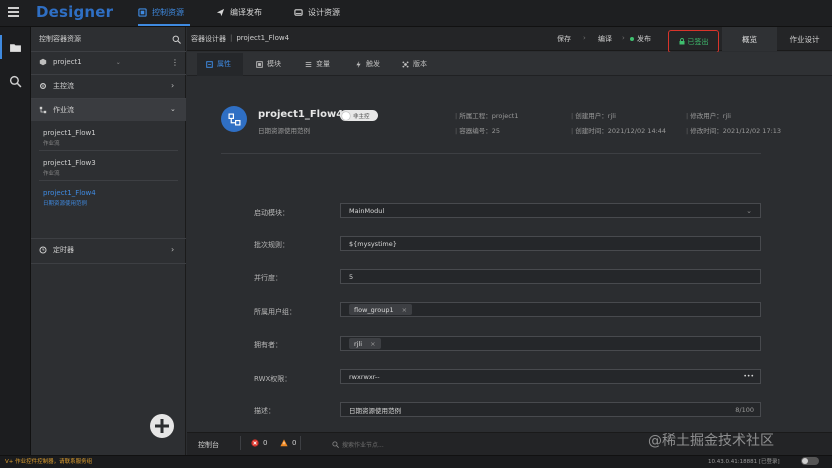  I want to click on tree-item-main-flow: 主控流, so click(108, 86).